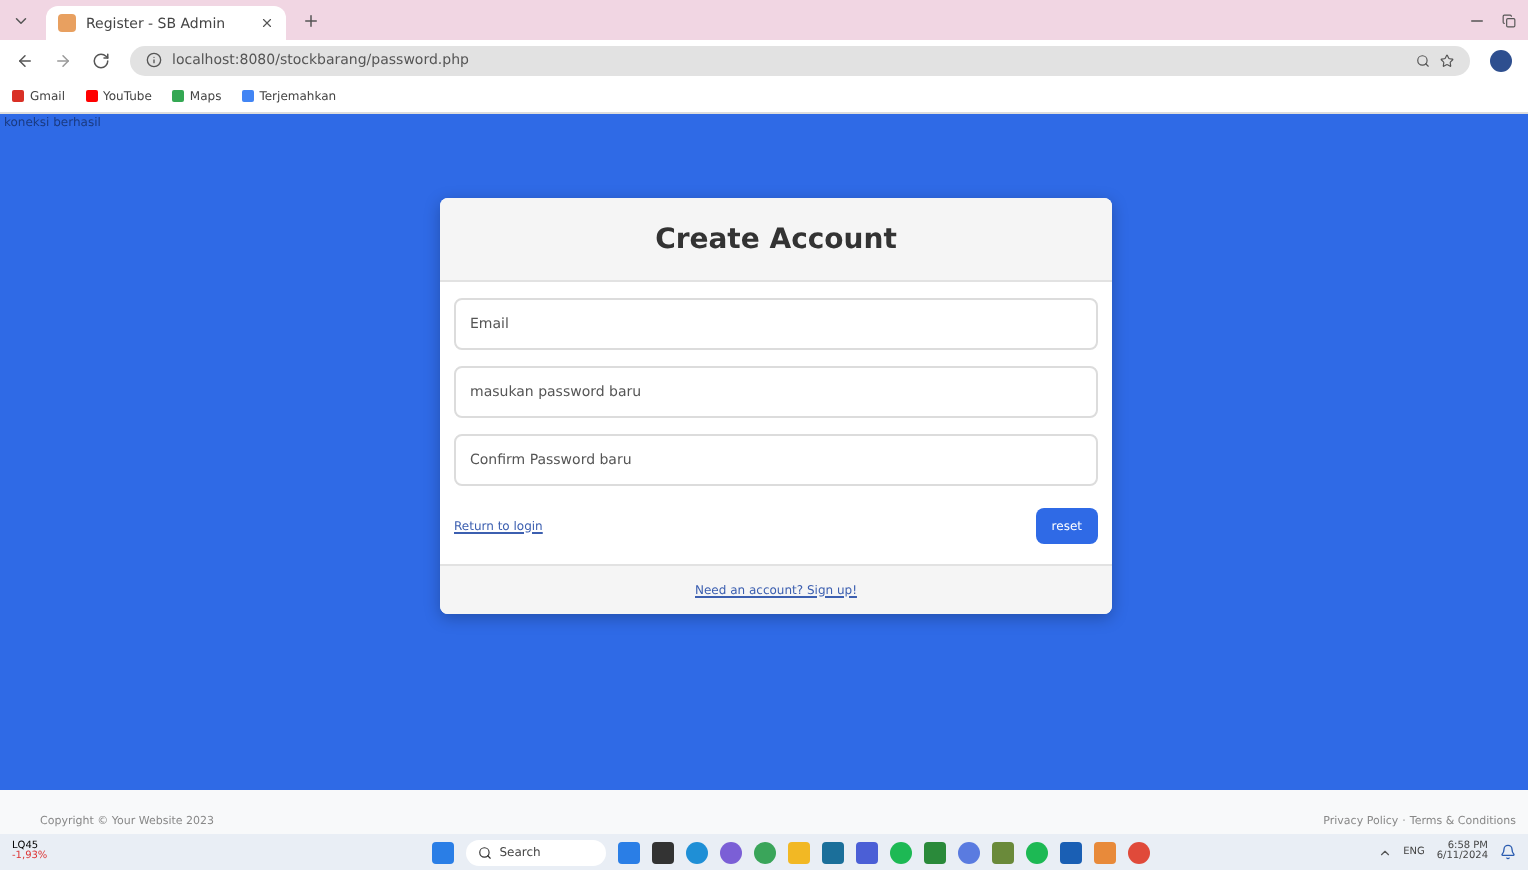  What do you see at coordinates (484, 852) in the screenshot?
I see `search-icon` at bounding box center [484, 852].